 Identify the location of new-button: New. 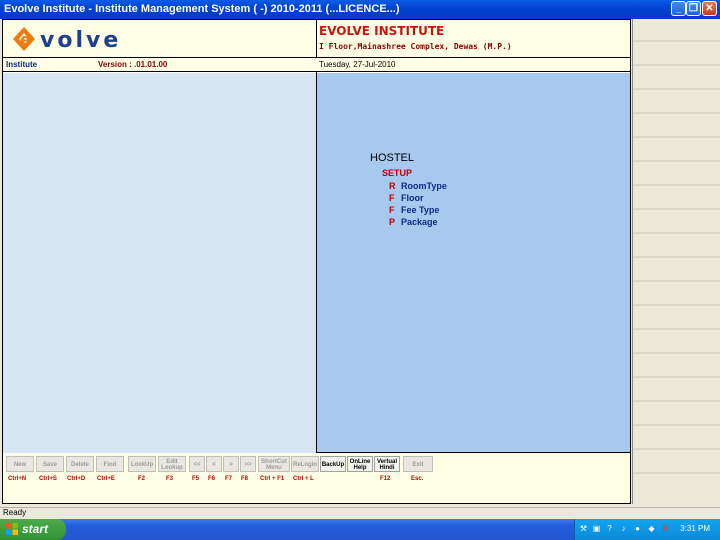
(20, 464).